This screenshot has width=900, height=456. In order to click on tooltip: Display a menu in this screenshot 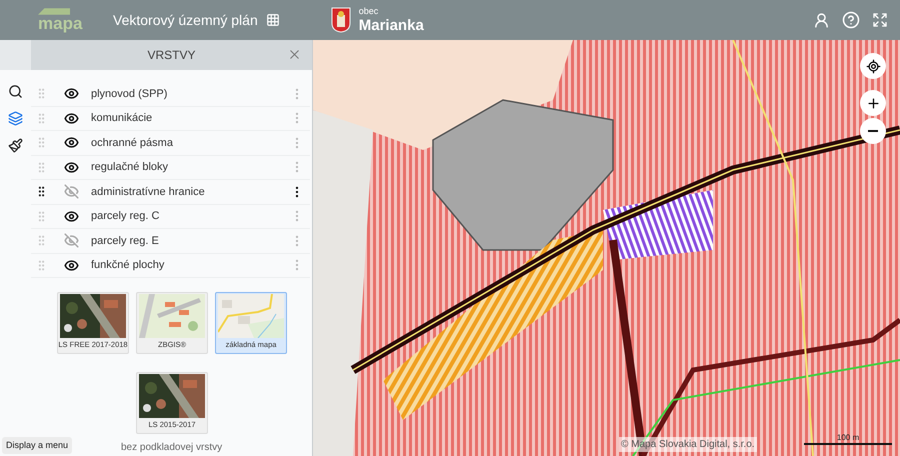, I will do `click(37, 445)`.